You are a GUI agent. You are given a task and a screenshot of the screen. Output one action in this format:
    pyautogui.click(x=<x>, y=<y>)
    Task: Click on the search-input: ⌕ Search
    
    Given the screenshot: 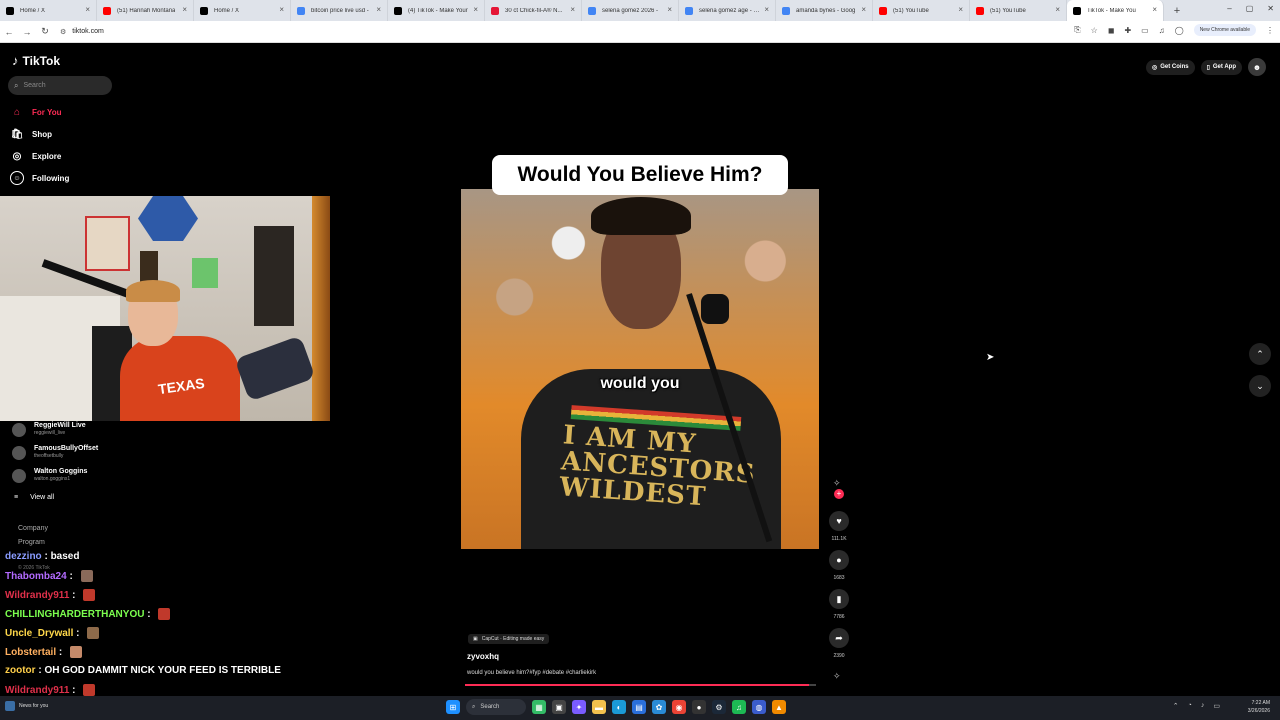 What is the action you would take?
    pyautogui.click(x=60, y=85)
    